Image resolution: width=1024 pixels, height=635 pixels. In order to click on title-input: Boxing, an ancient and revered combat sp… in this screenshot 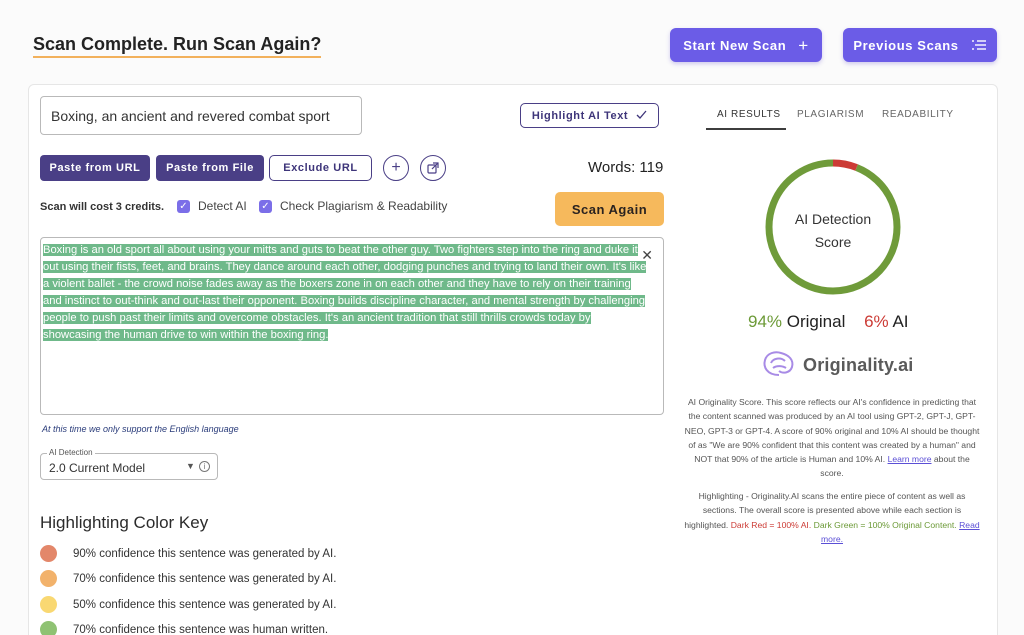, I will do `click(201, 115)`.